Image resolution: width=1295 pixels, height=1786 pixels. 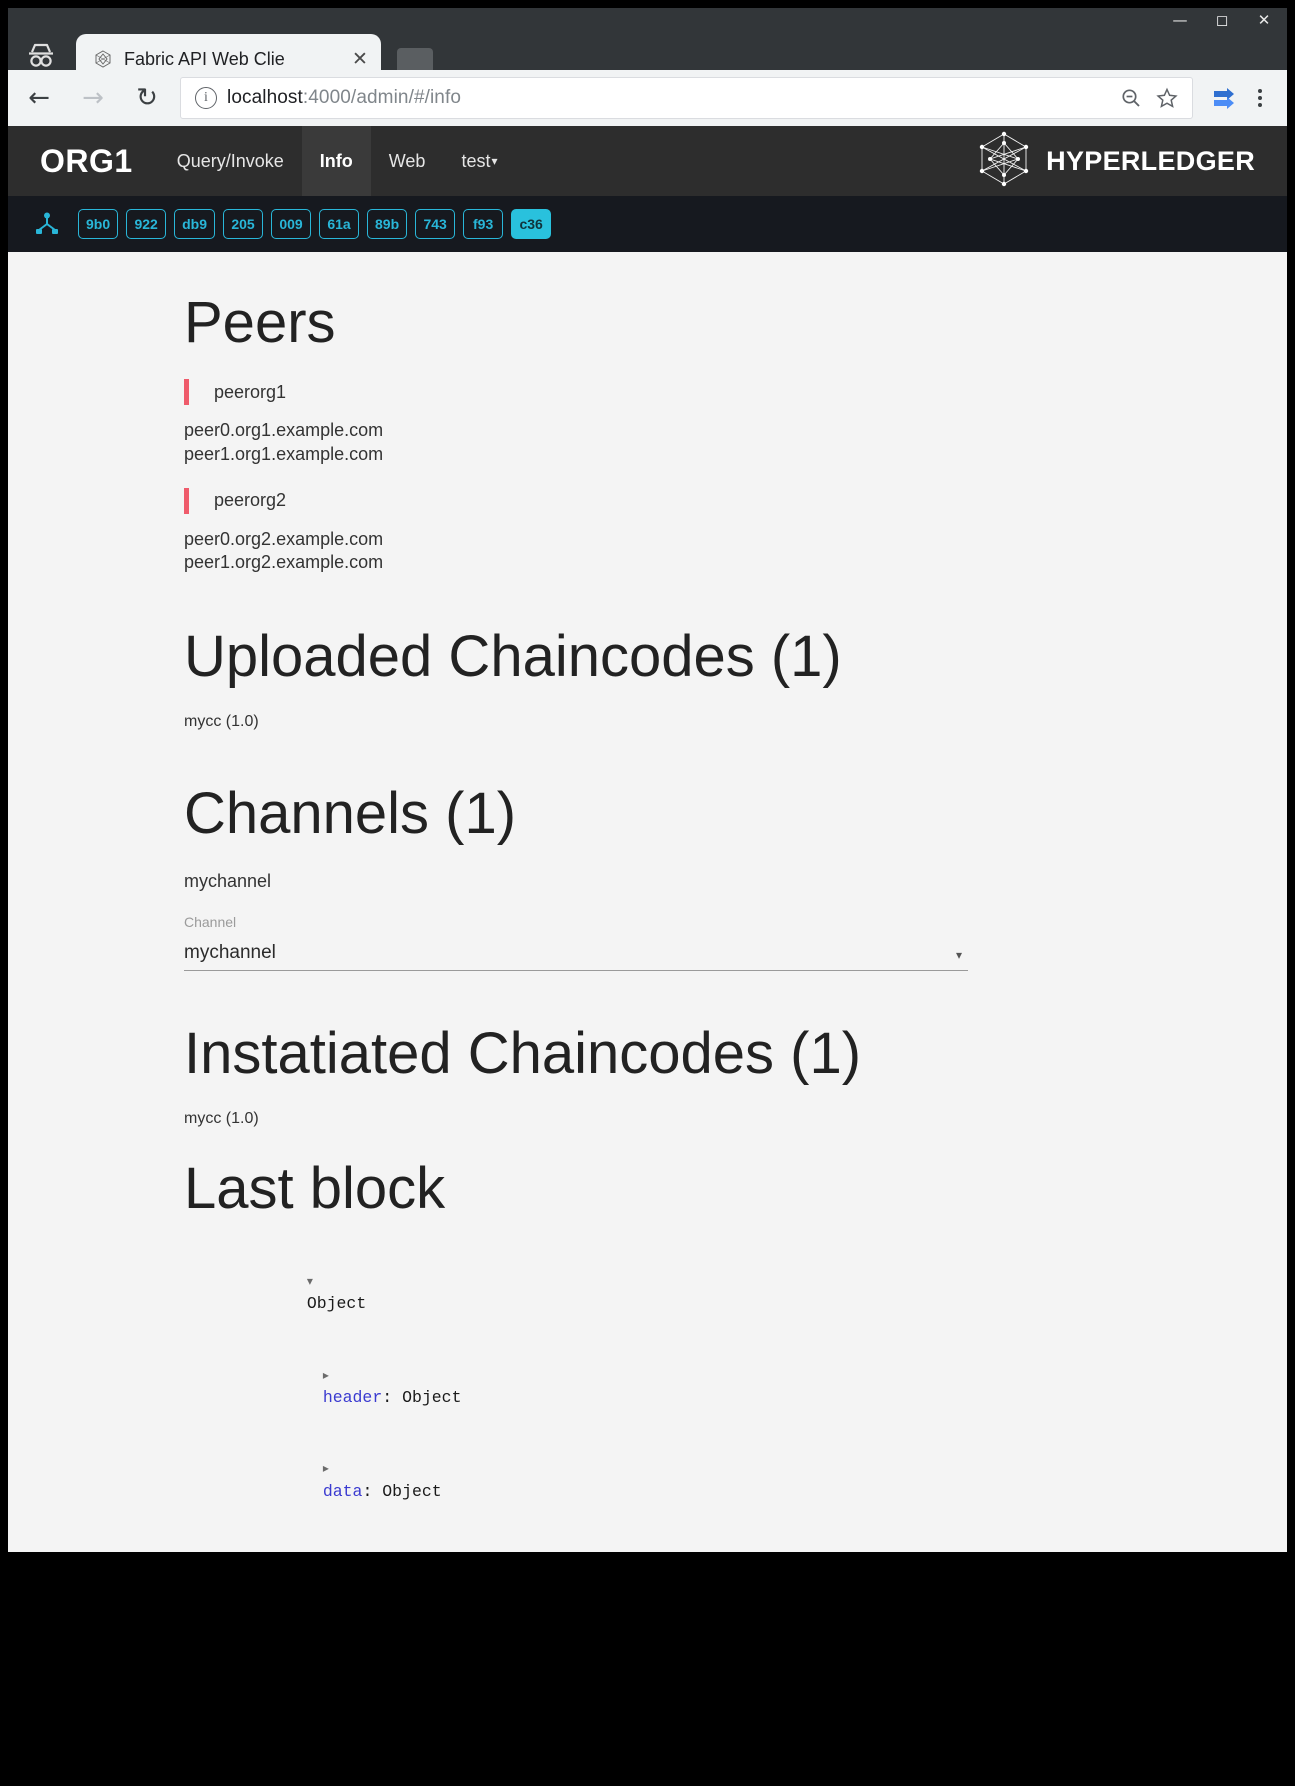 What do you see at coordinates (284, 430) in the screenshot?
I see `peer-item: peer0.org1.example.com` at bounding box center [284, 430].